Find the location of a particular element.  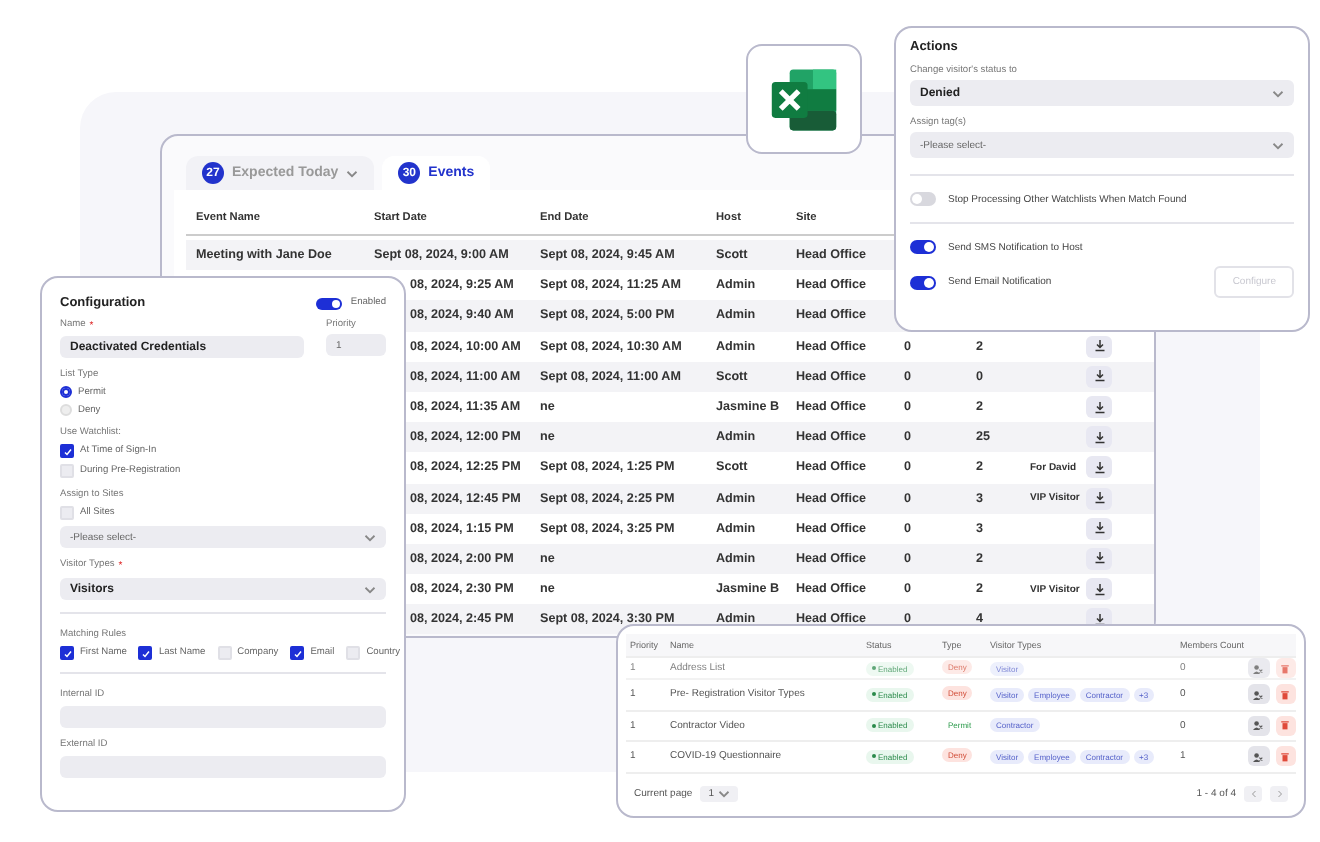

chevron-left-icon is located at coordinates (1253, 794).